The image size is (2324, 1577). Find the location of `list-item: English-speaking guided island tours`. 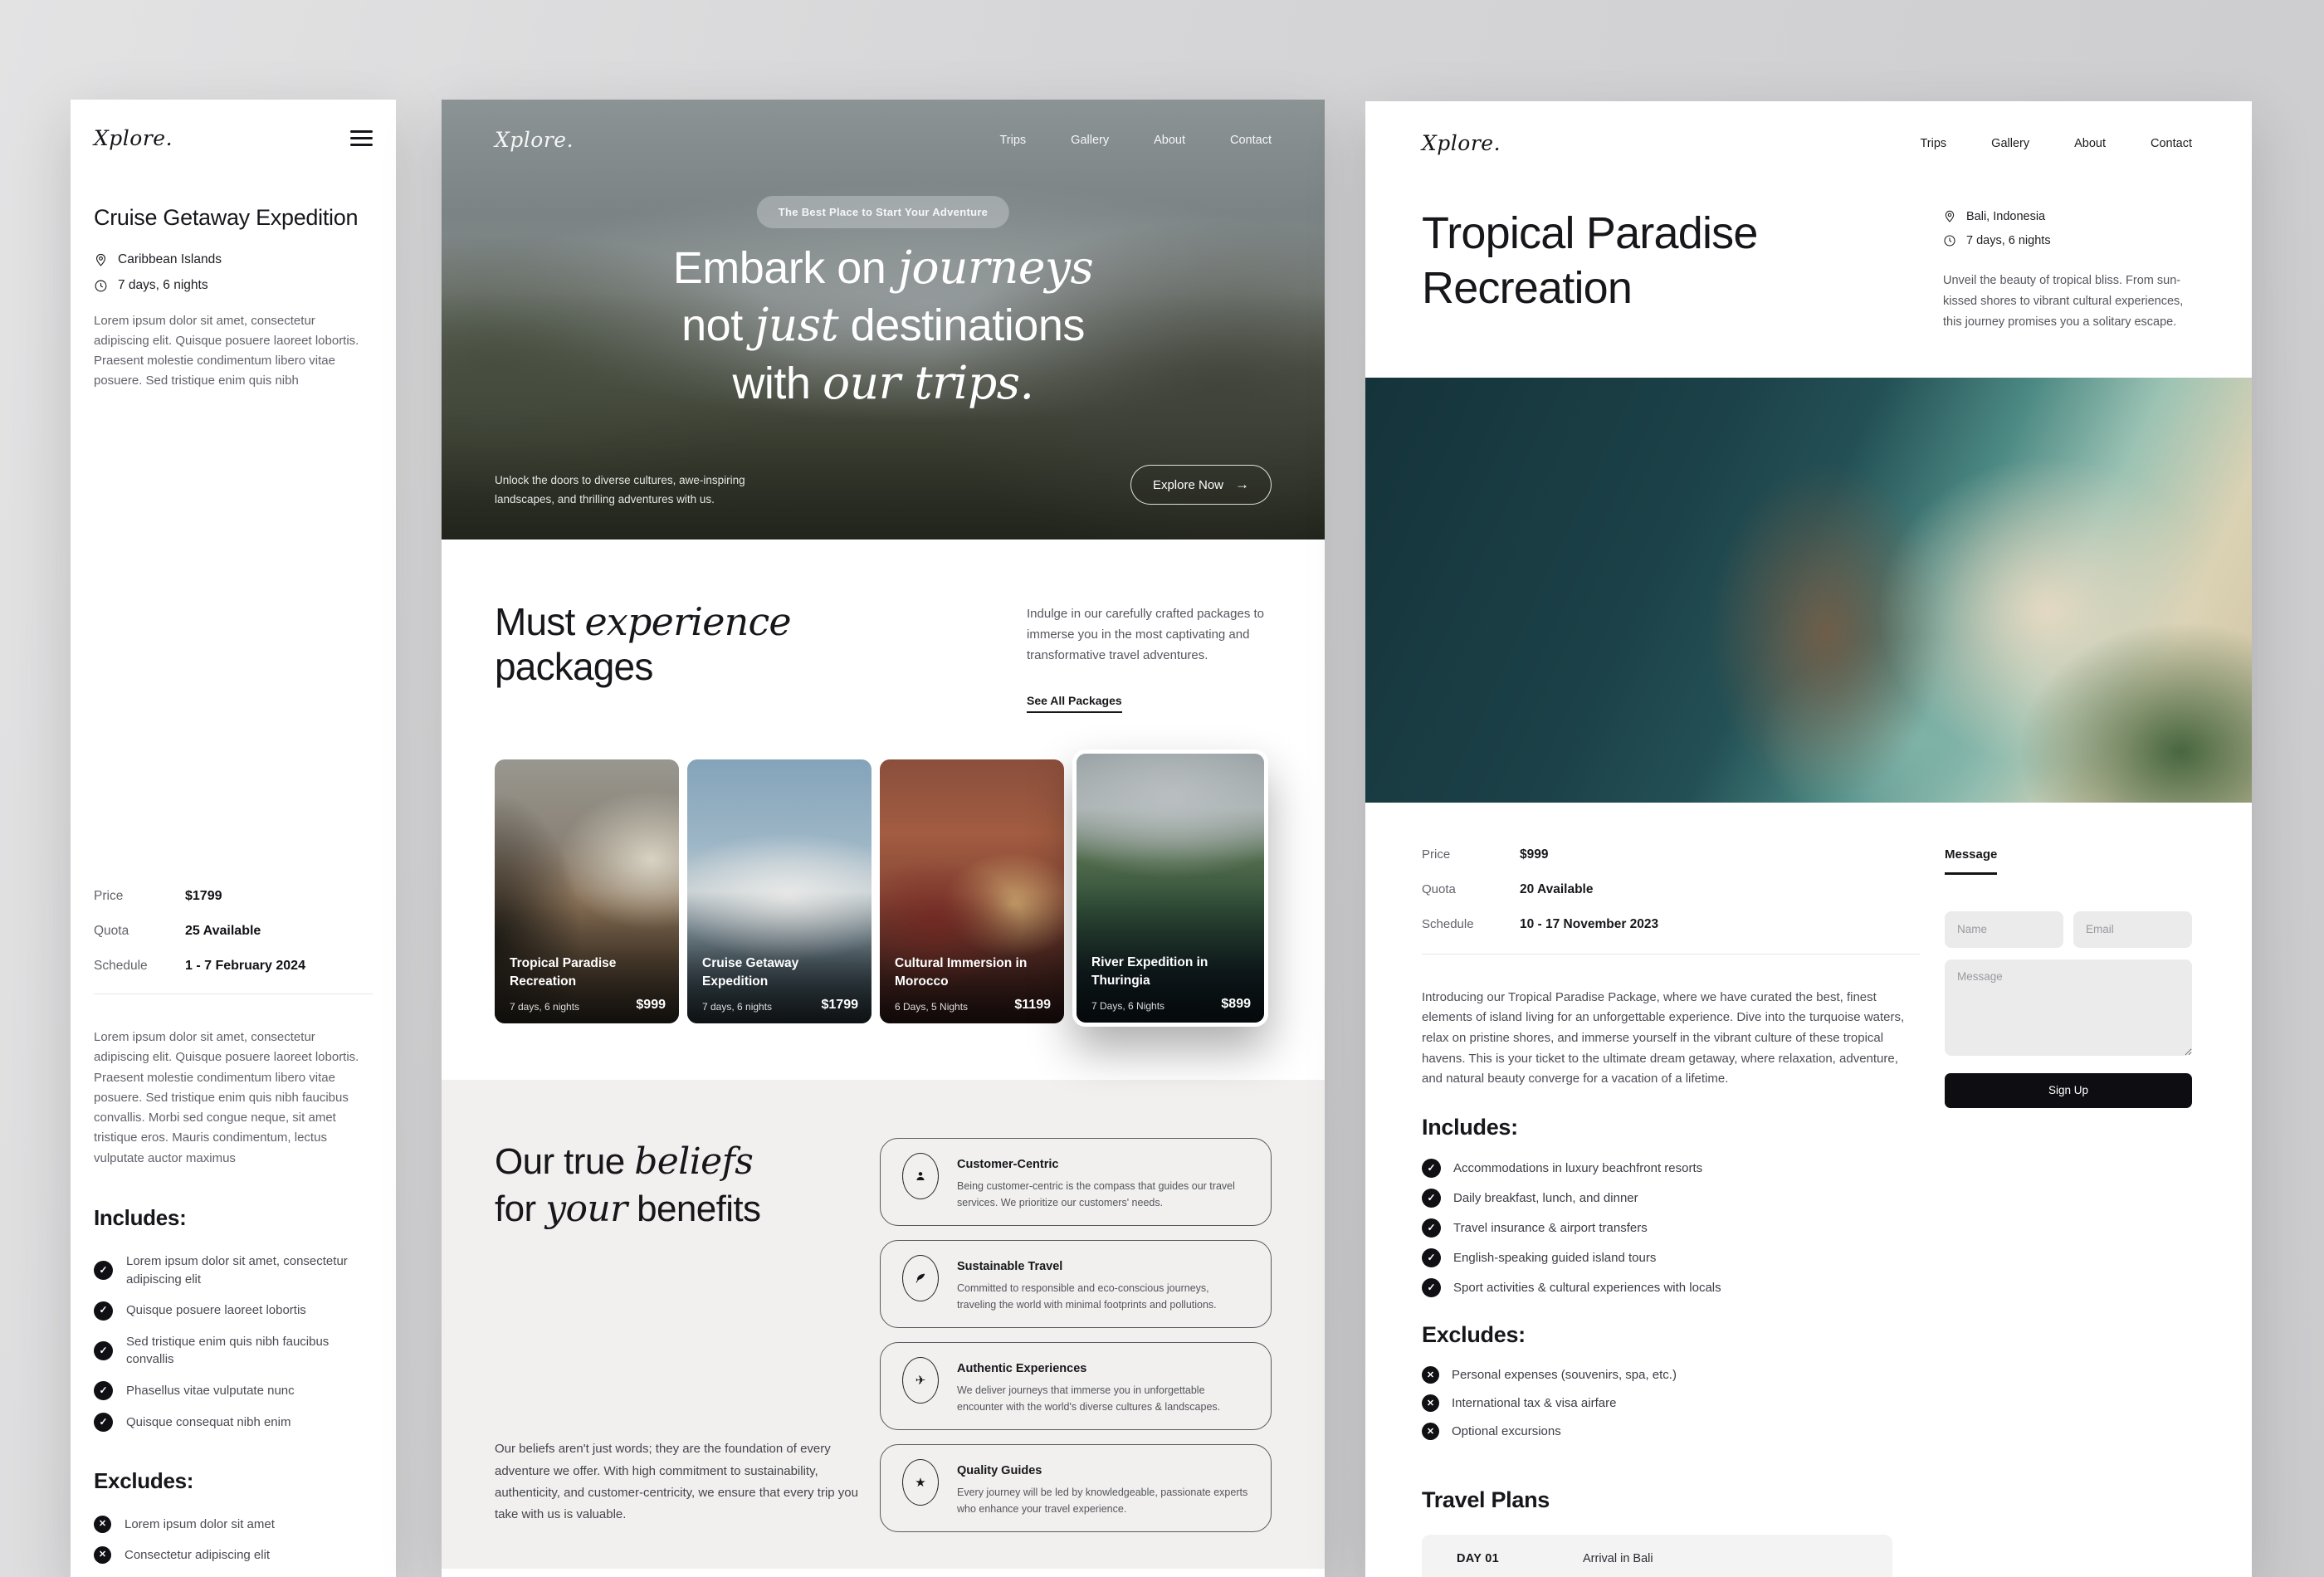

list-item: English-speaking guided island tours is located at coordinates (1671, 1257).